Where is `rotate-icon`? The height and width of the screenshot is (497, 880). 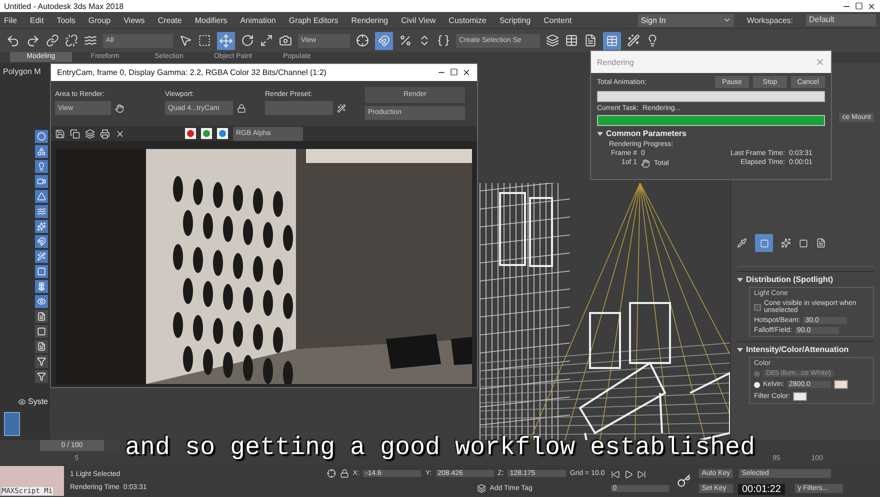 rotate-icon is located at coordinates (247, 40).